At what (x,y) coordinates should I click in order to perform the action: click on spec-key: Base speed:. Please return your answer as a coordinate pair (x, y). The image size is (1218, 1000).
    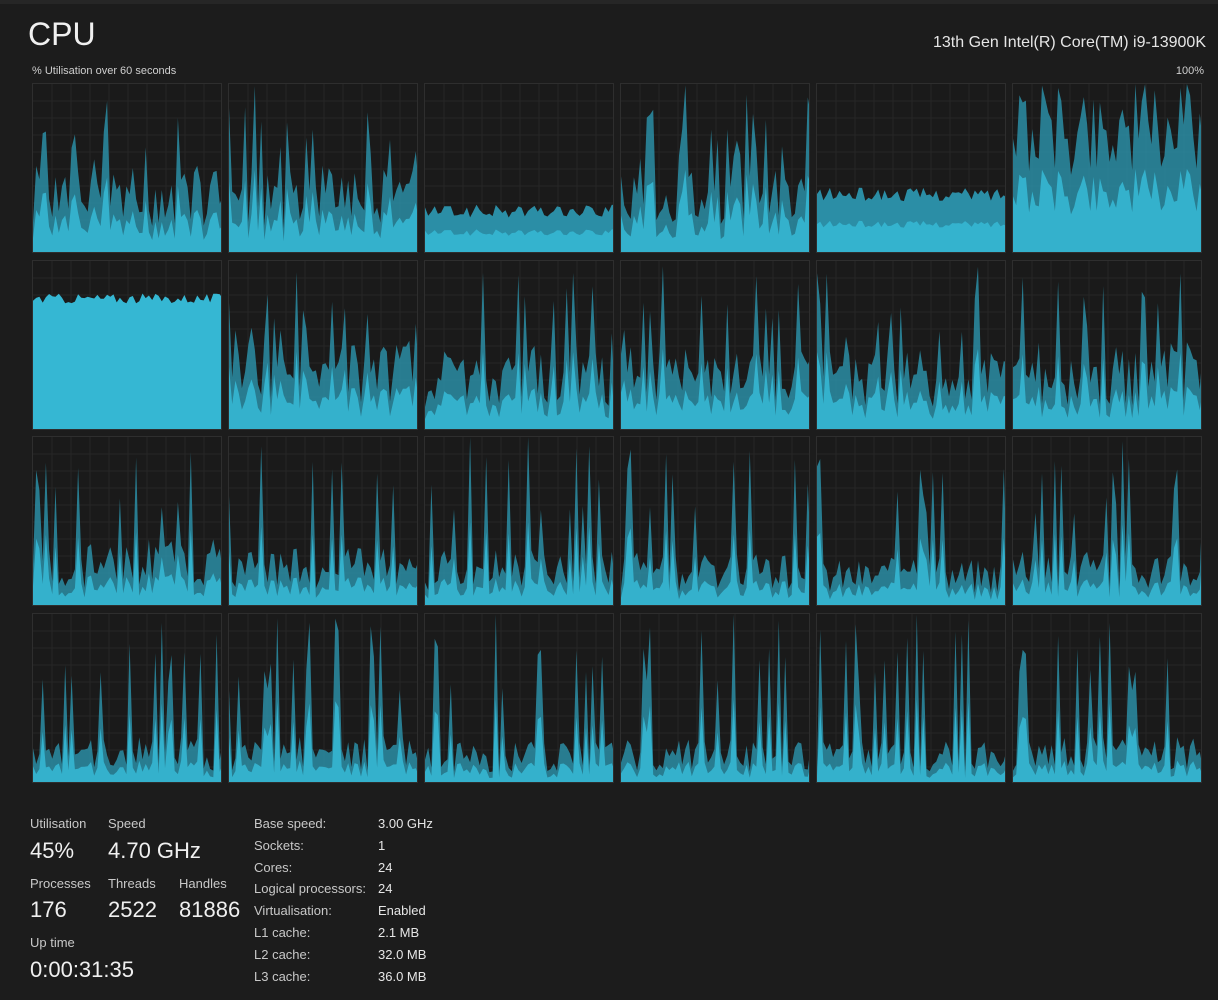
    Looking at the image, I should click on (290, 823).